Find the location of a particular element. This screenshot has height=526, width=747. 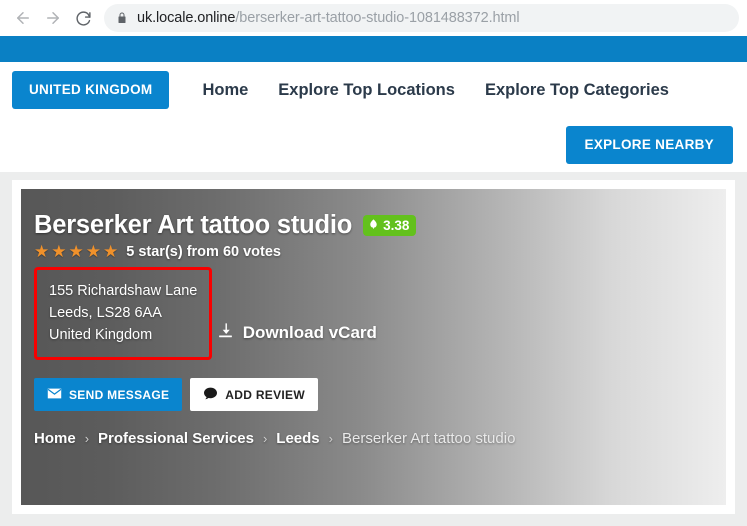

nav-link-home: Home is located at coordinates (225, 90).